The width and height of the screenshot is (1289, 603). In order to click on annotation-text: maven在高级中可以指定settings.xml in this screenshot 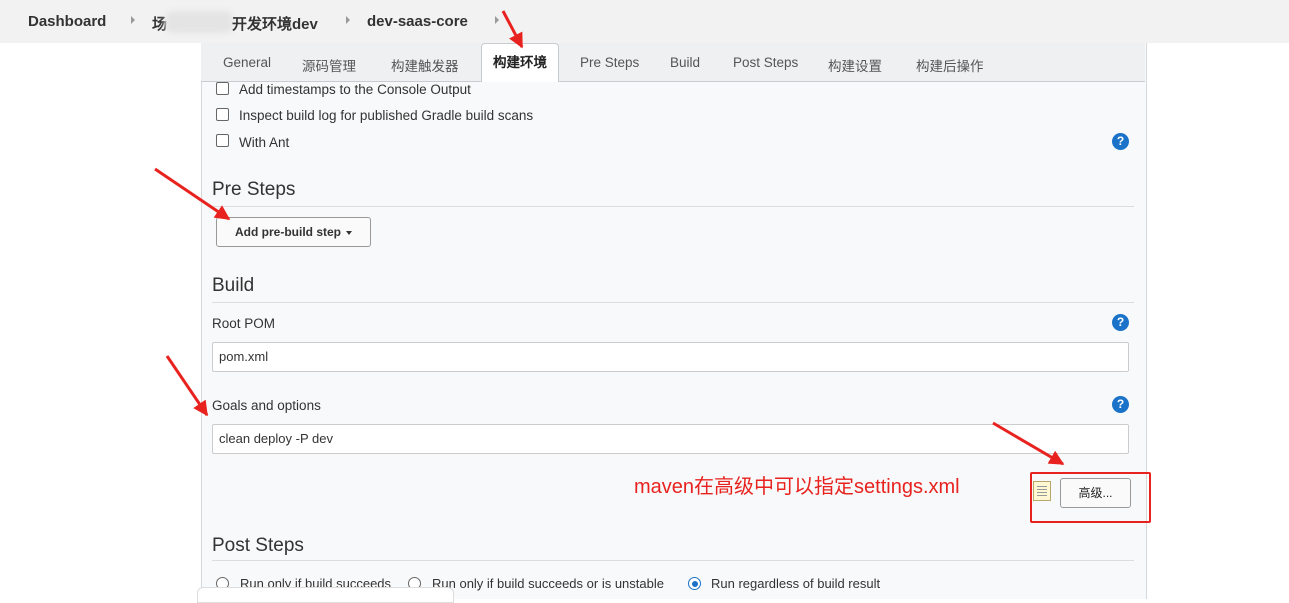, I will do `click(797, 487)`.